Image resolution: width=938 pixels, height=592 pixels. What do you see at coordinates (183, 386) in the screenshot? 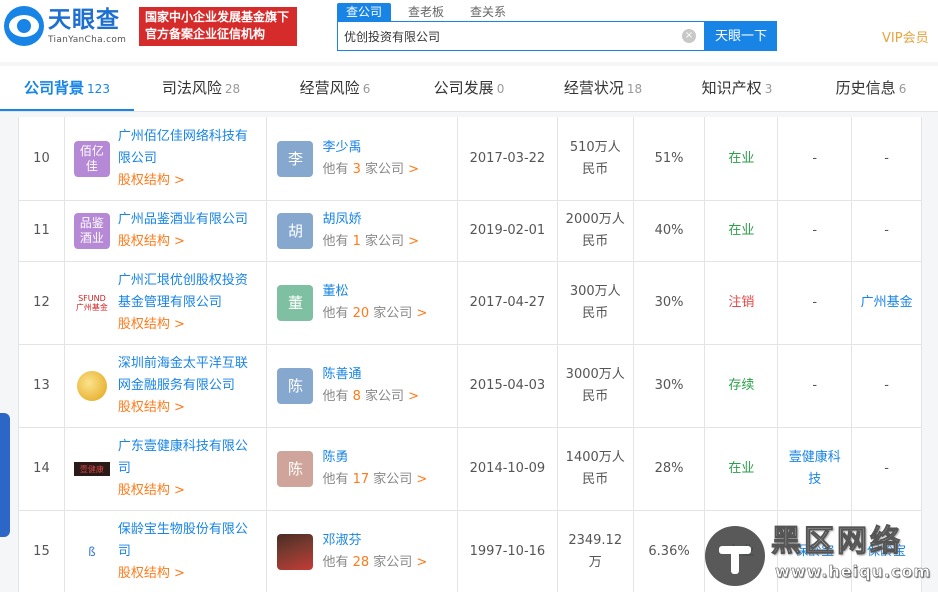
I see `company-name-cont: 网金融服务有限公司` at bounding box center [183, 386].